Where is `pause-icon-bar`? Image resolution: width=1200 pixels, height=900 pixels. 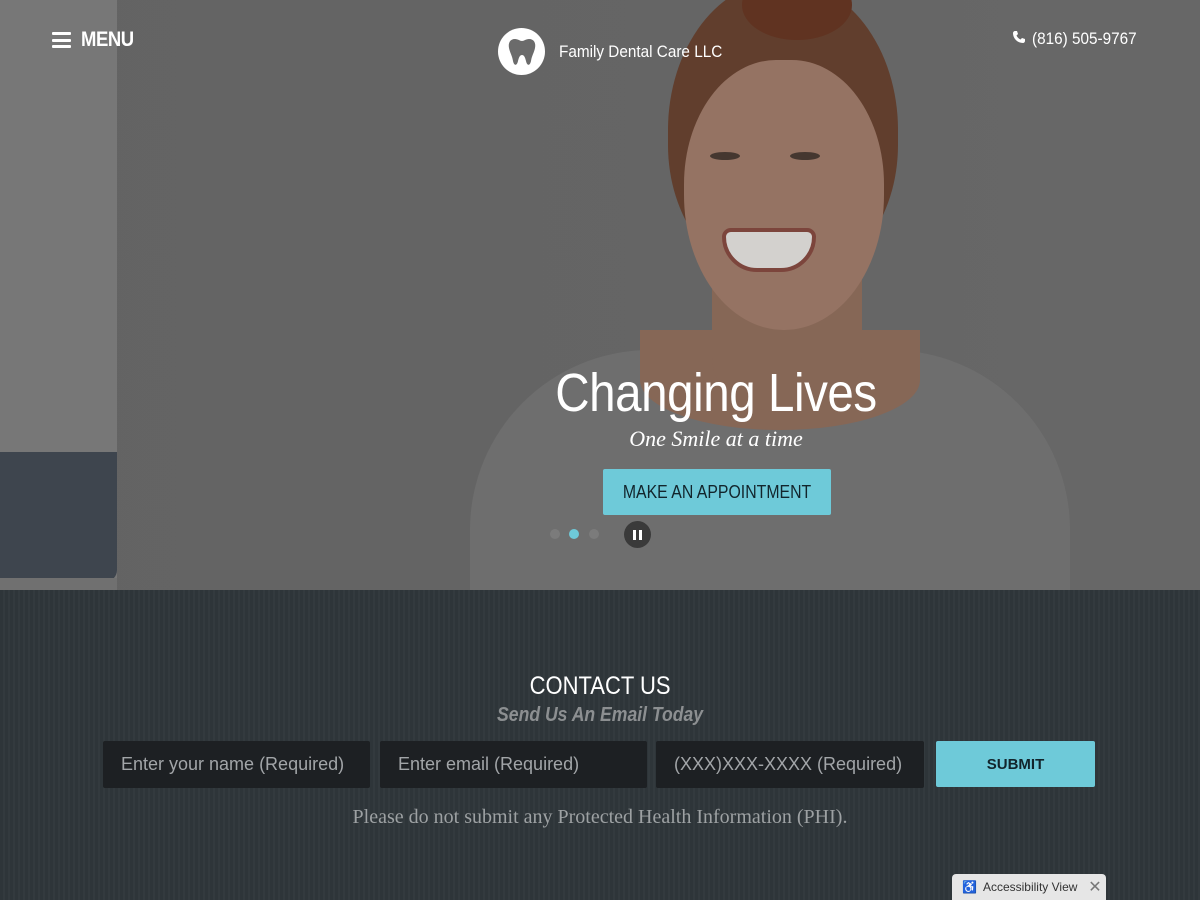 pause-icon-bar is located at coordinates (640, 534).